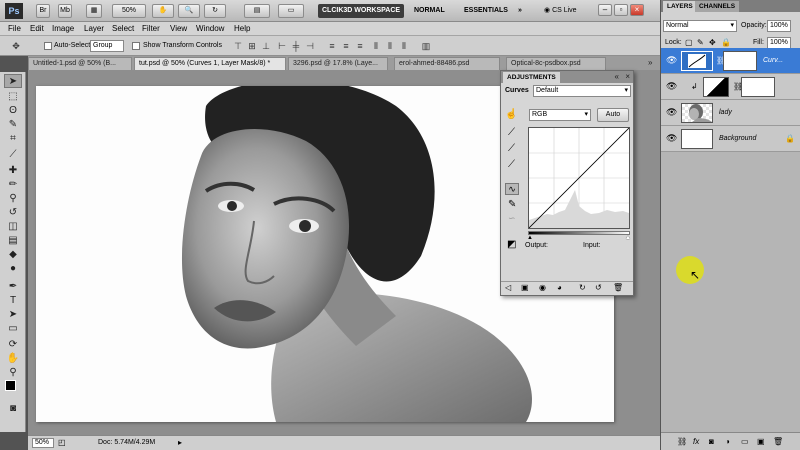  What do you see at coordinates (579, 178) in the screenshot?
I see `curves-graph` at bounding box center [579, 178].